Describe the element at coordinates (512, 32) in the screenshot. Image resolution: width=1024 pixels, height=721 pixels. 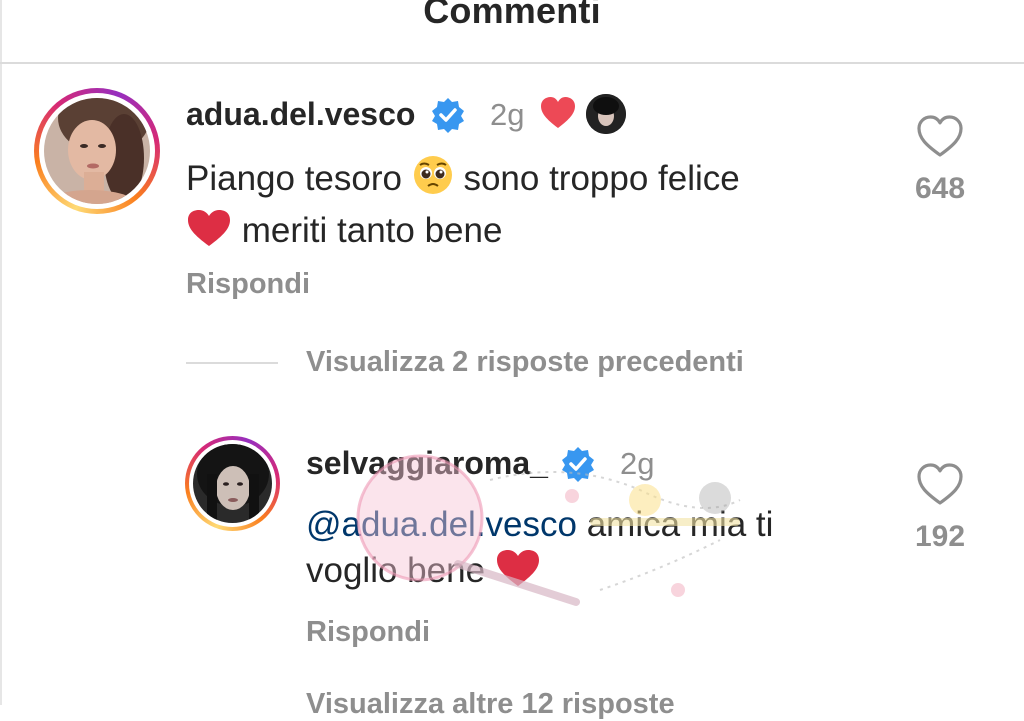
I see `comments-header: Commenti` at that location.